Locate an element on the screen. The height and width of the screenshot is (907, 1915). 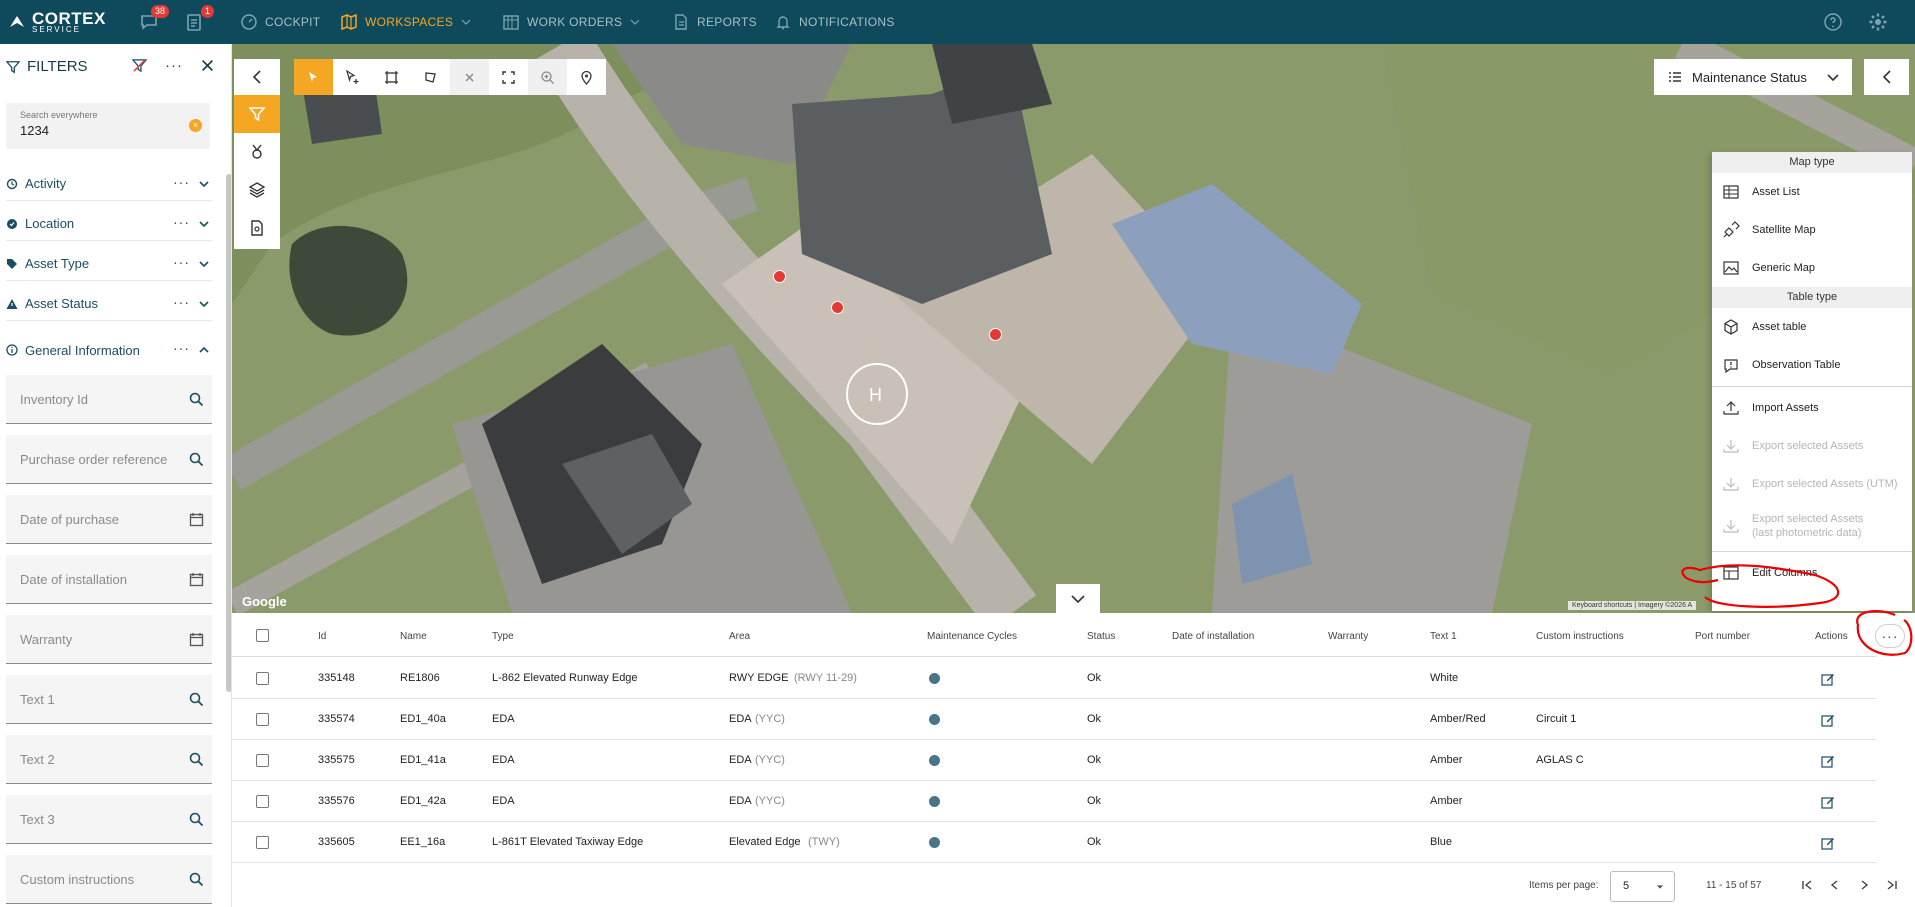
menu-generic-map: Generic Map is located at coordinates (1812, 268).